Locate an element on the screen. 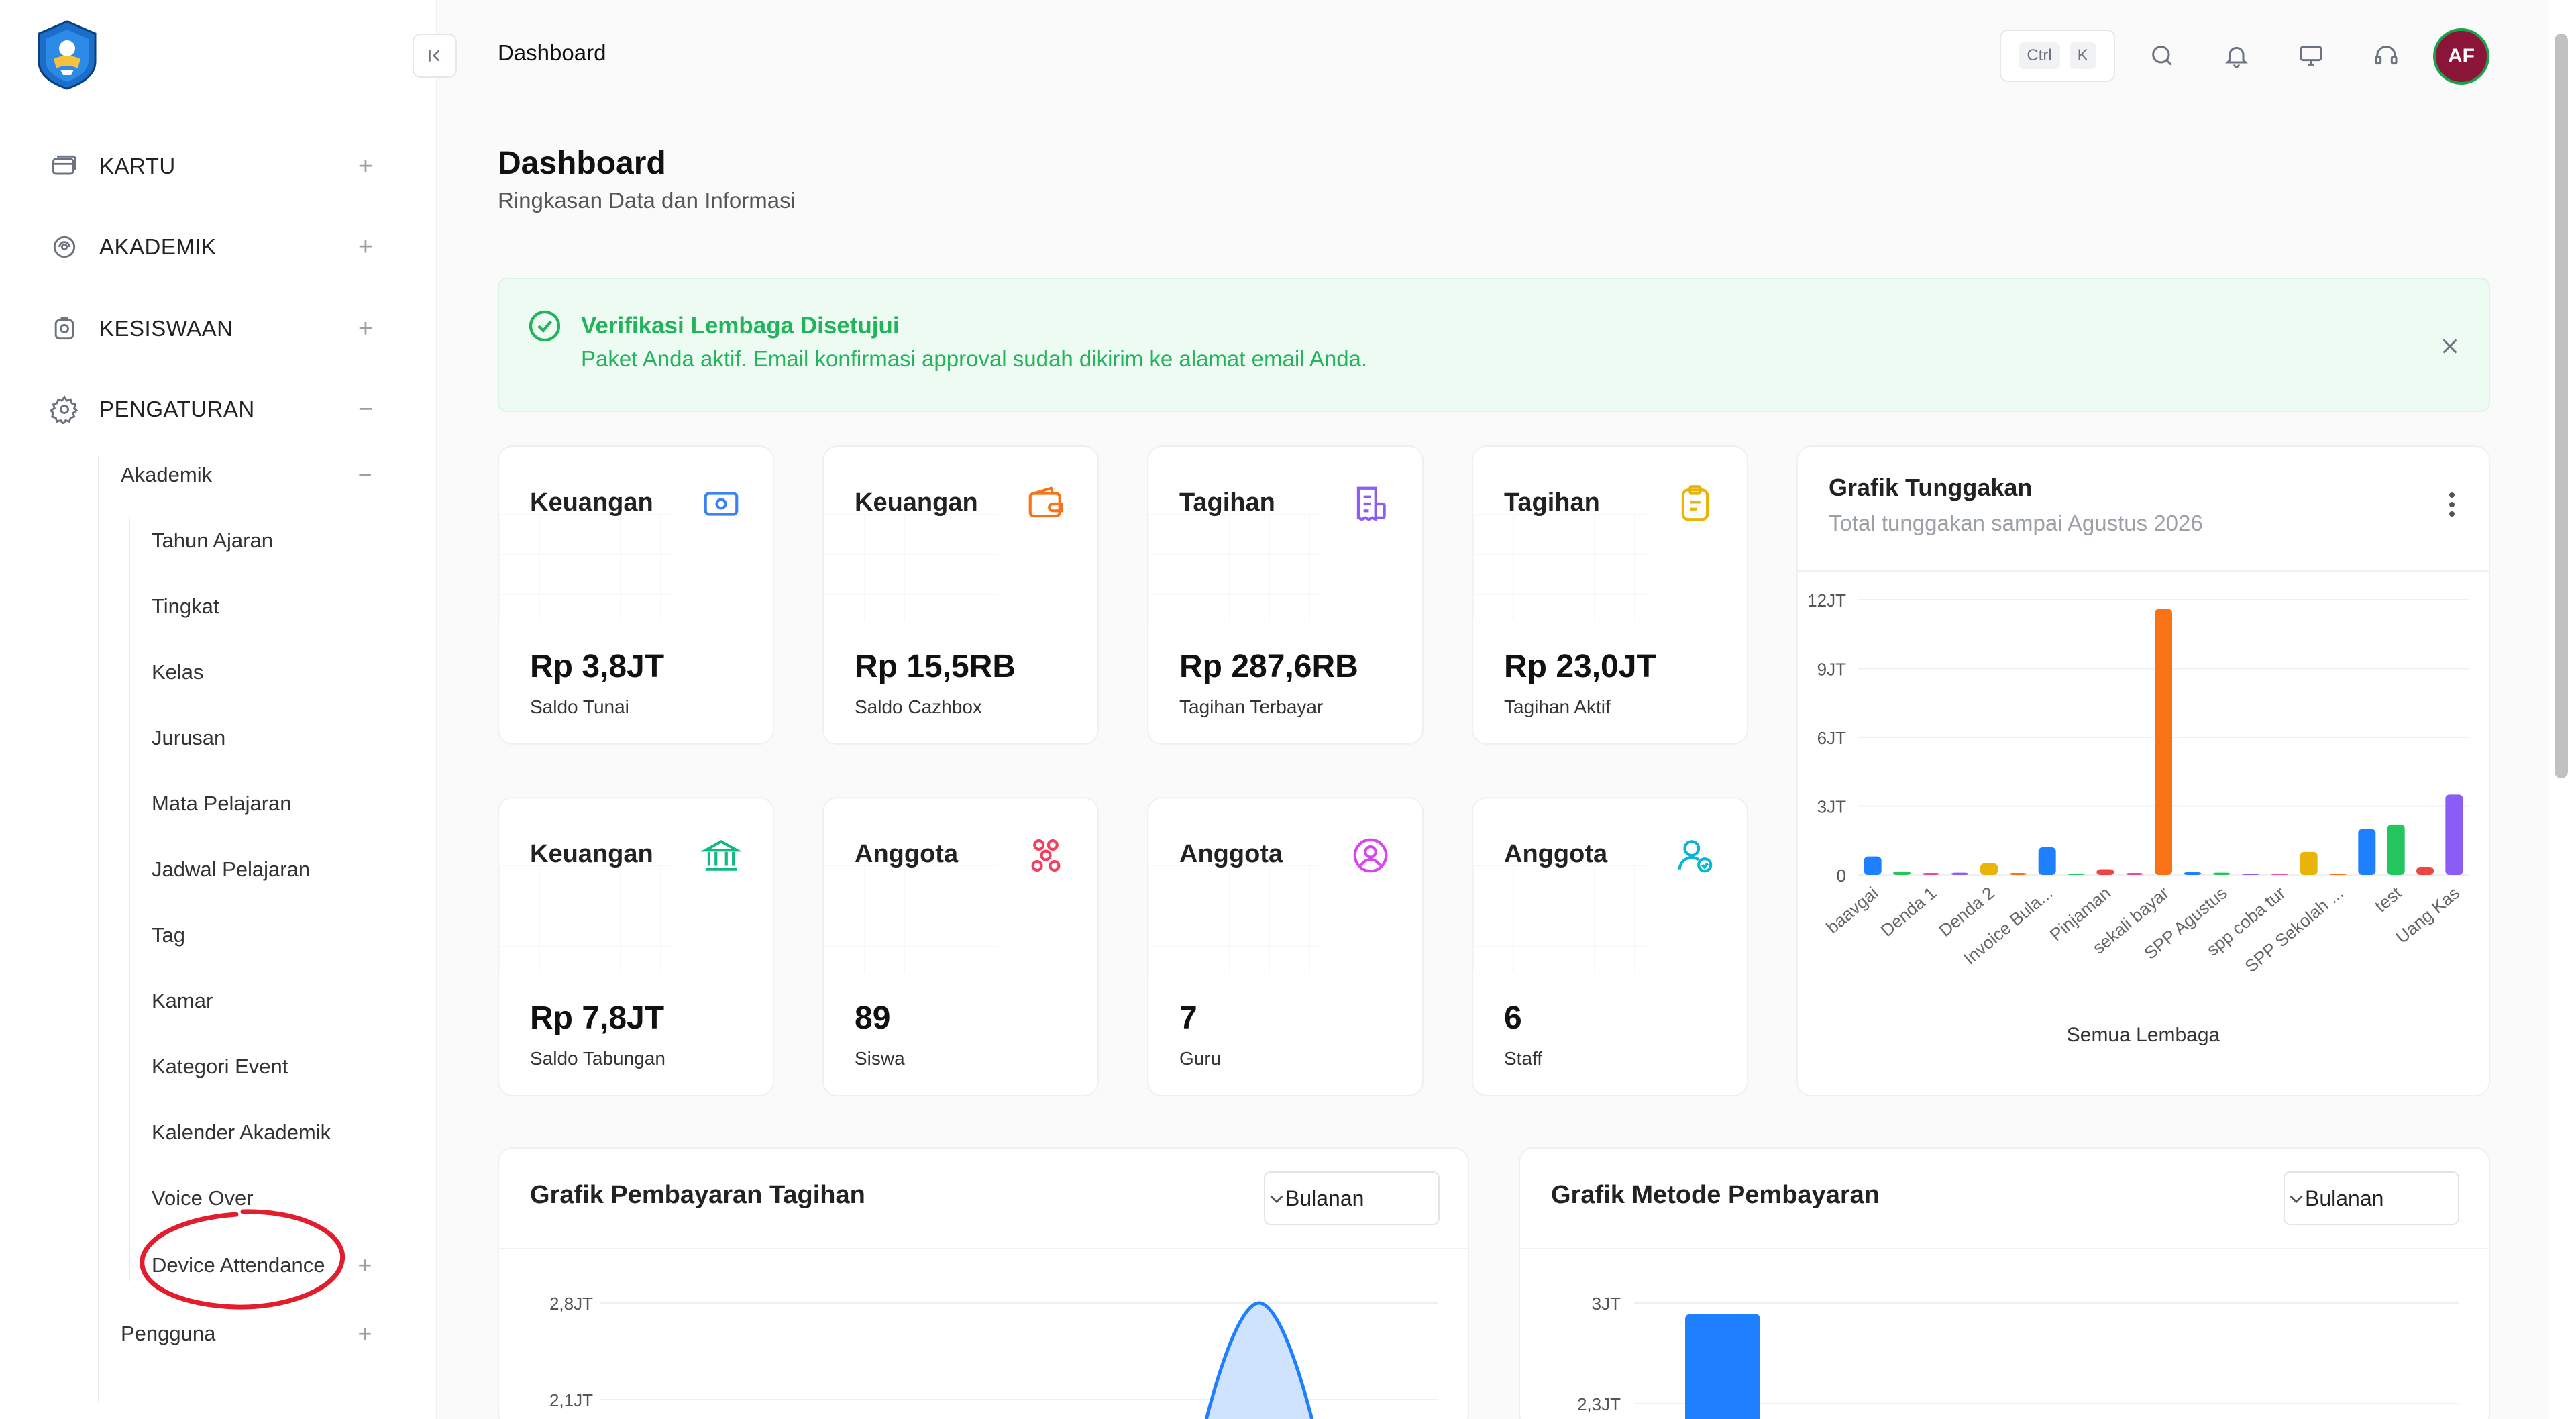 The width and height of the screenshot is (2576, 1419). avatar: AF is located at coordinates (2461, 56).